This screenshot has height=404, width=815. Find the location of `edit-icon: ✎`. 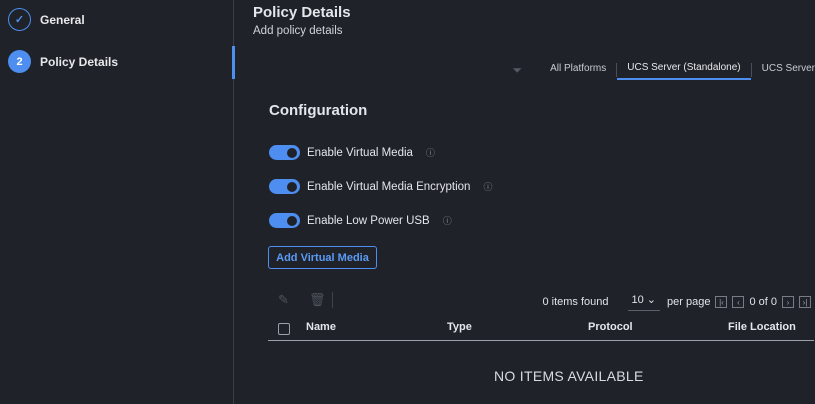

edit-icon: ✎ is located at coordinates (283, 300).